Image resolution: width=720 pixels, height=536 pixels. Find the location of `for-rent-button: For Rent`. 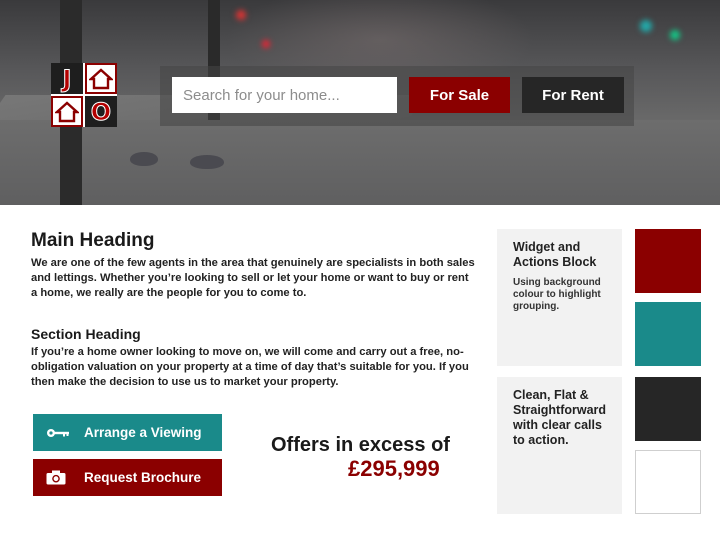

for-rent-button: For Rent is located at coordinates (573, 95).